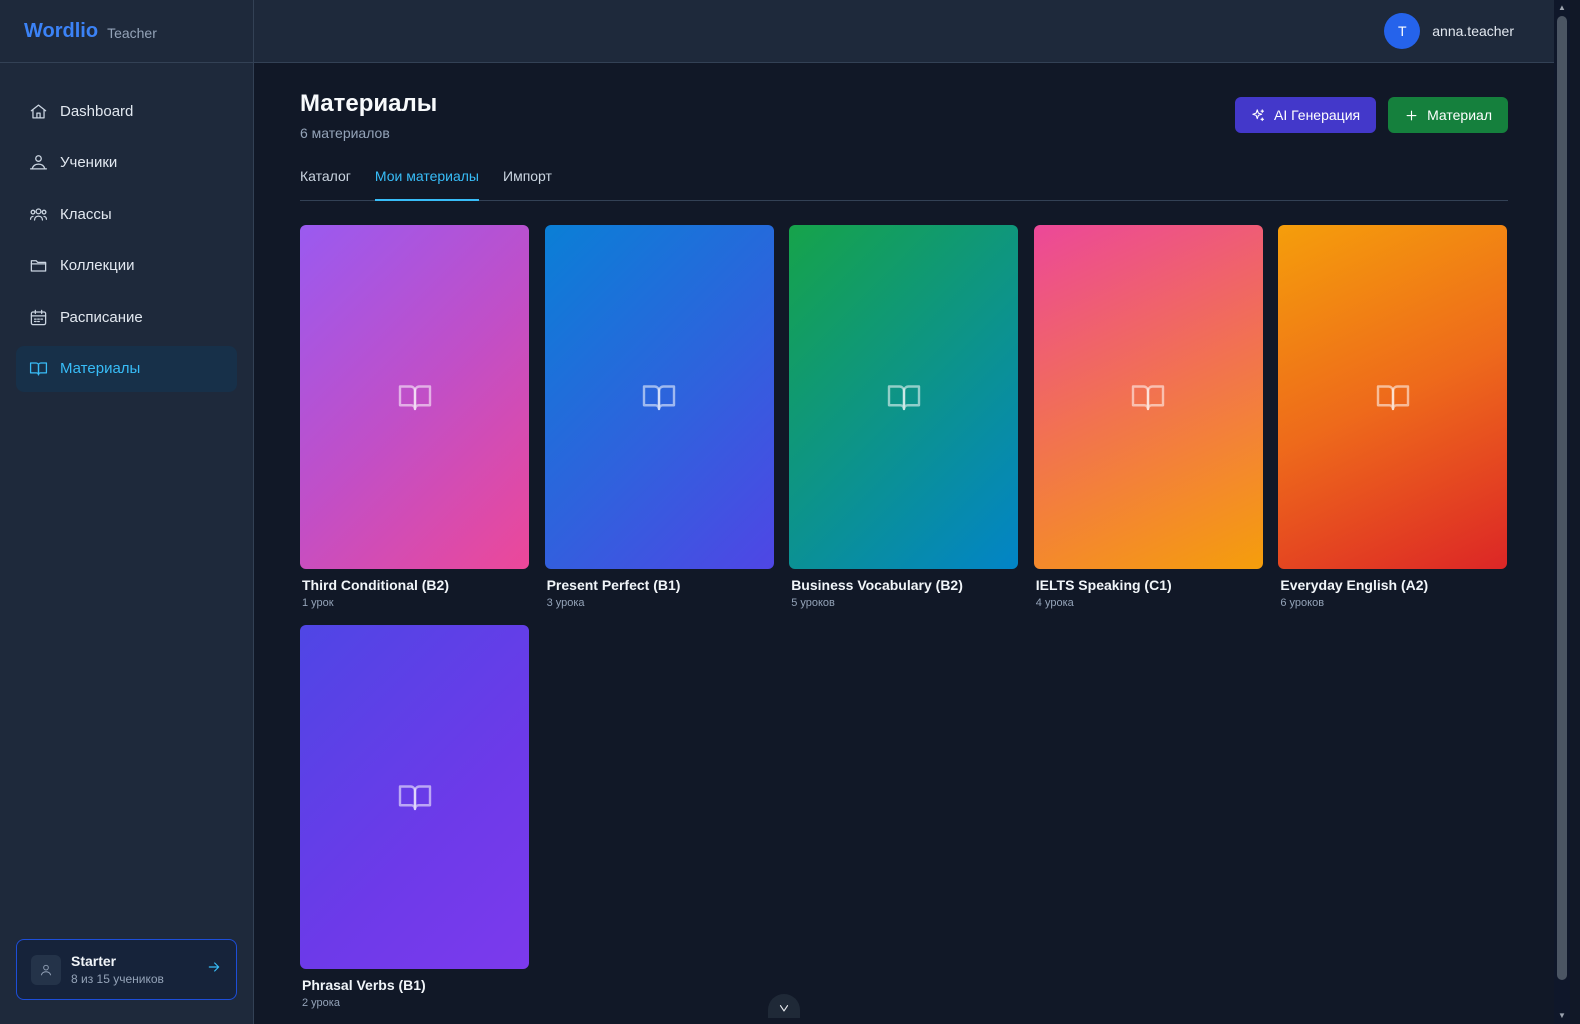 The width and height of the screenshot is (1580, 1024). What do you see at coordinates (117, 979) in the screenshot?
I see `plan-usage: 8 из 15 учеников` at bounding box center [117, 979].